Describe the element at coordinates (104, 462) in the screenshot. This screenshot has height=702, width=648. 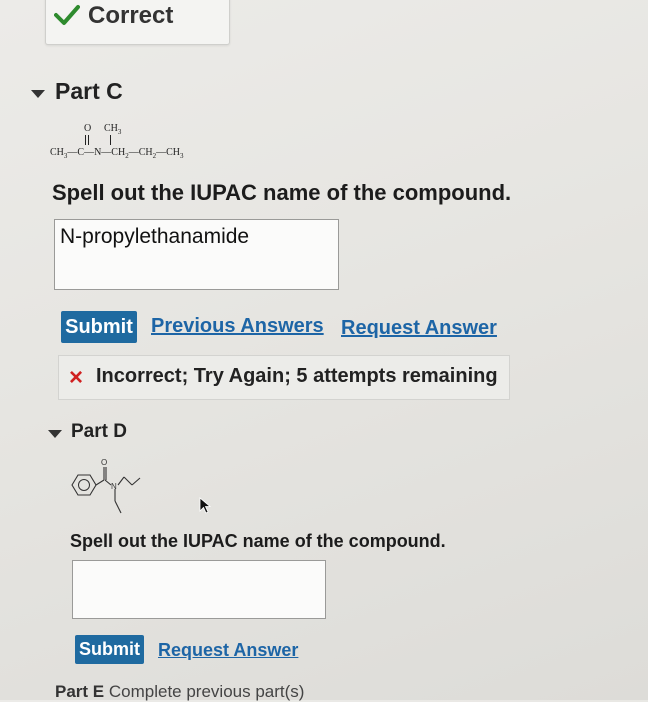
I see `oxygen-label: O` at that location.